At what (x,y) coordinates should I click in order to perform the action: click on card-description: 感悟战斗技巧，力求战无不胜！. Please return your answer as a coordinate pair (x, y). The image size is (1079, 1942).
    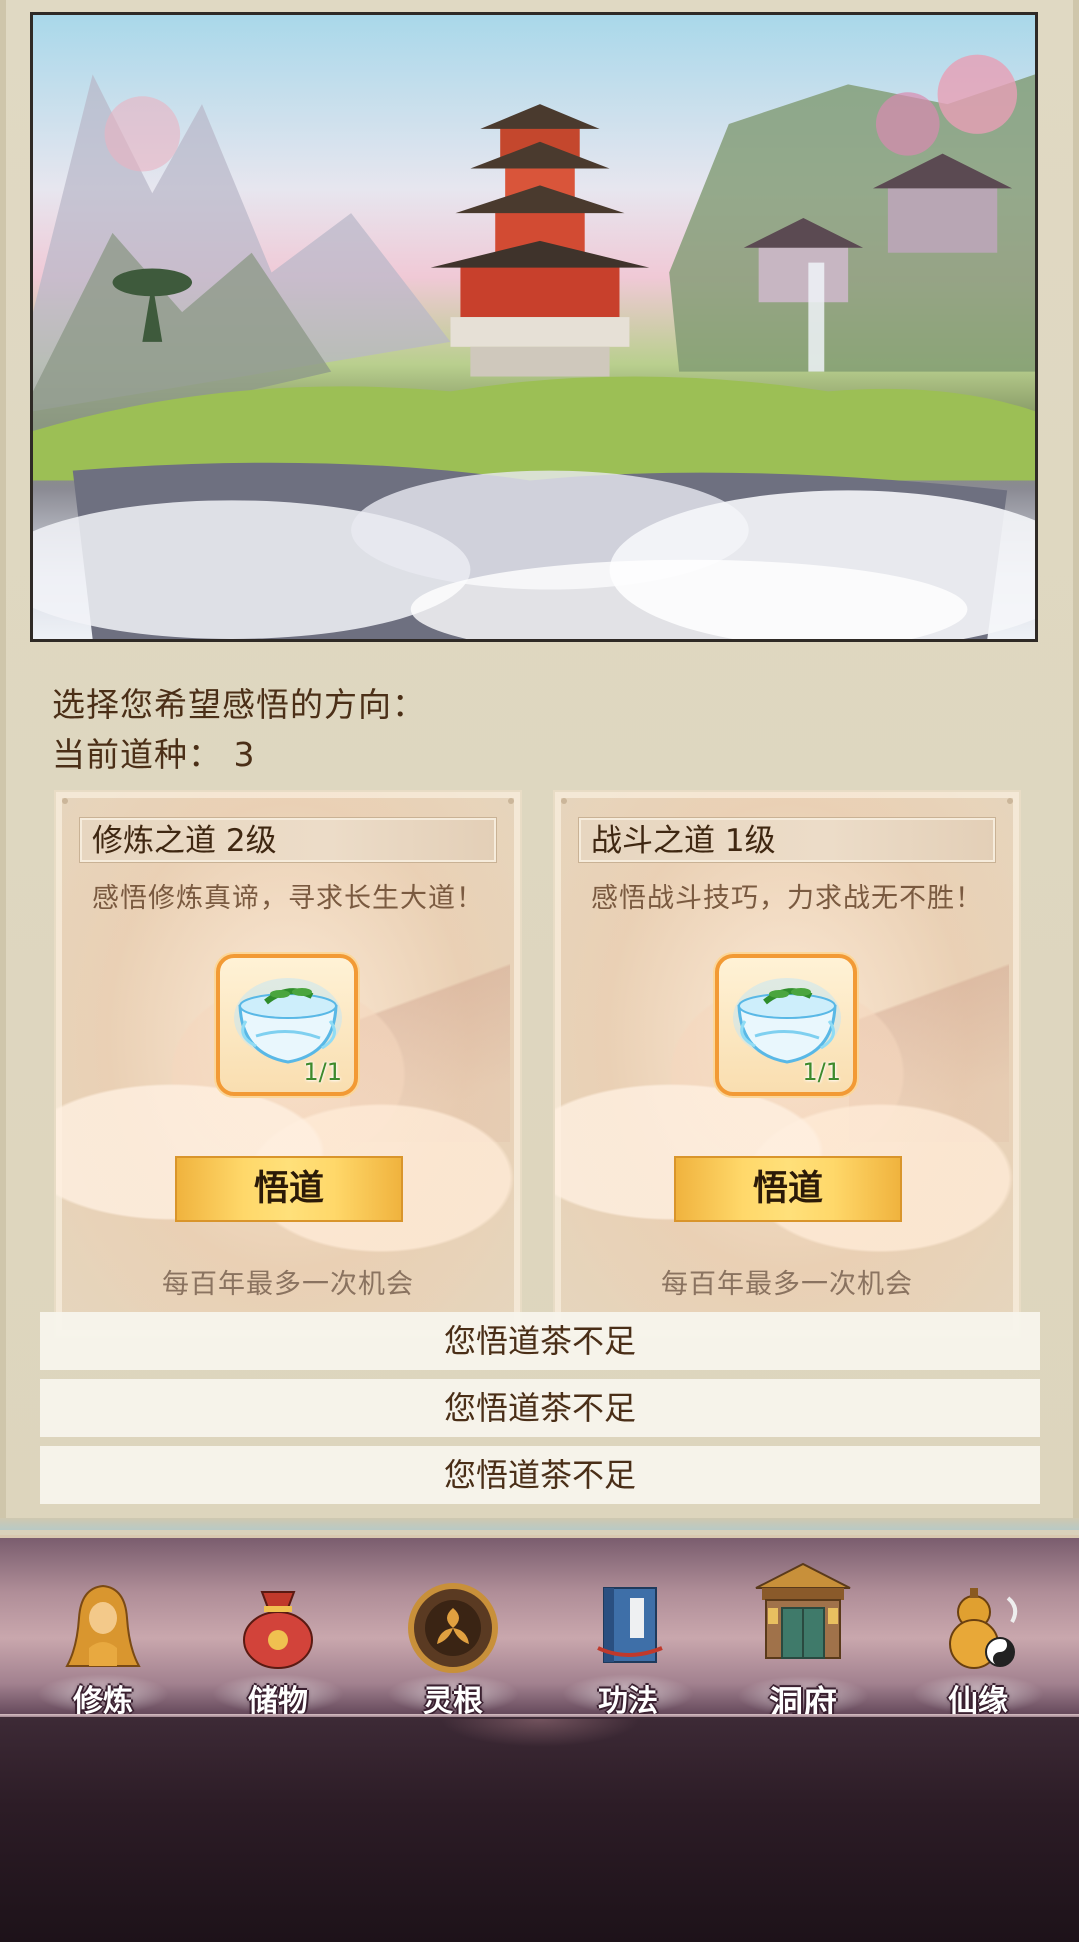
    Looking at the image, I should click on (787, 898).